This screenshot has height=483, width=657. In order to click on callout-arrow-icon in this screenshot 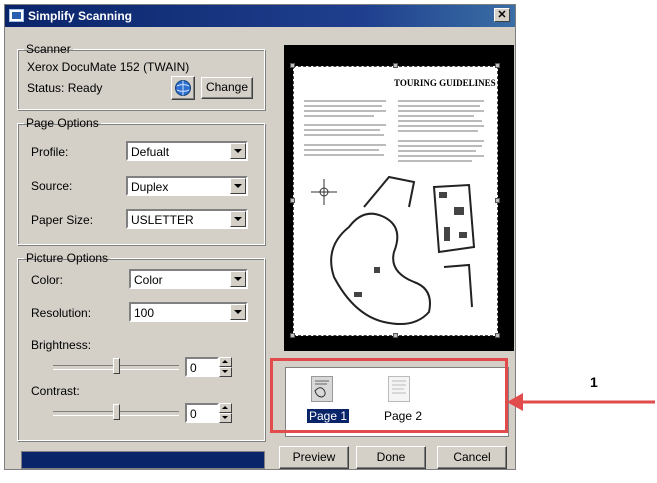, I will do `click(581, 402)`.